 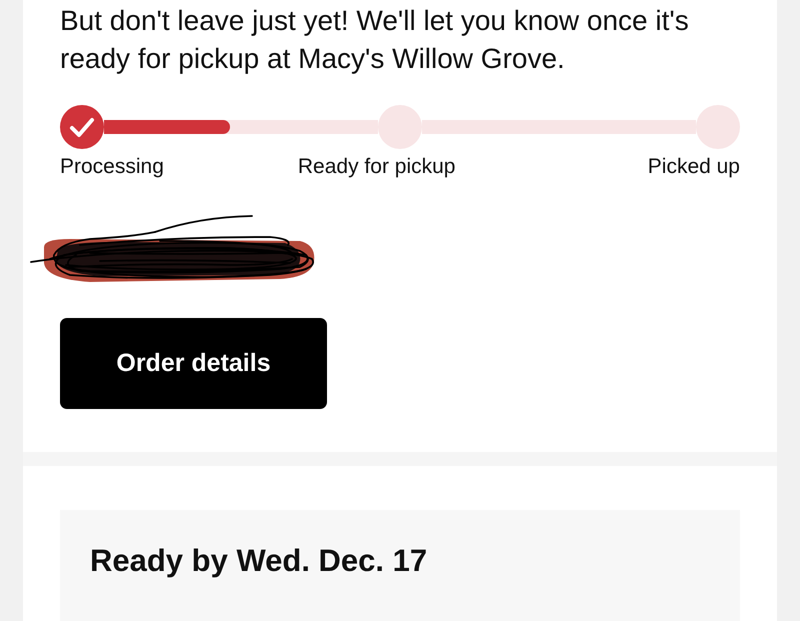 What do you see at coordinates (193, 363) in the screenshot?
I see `order-details-button: Order details` at bounding box center [193, 363].